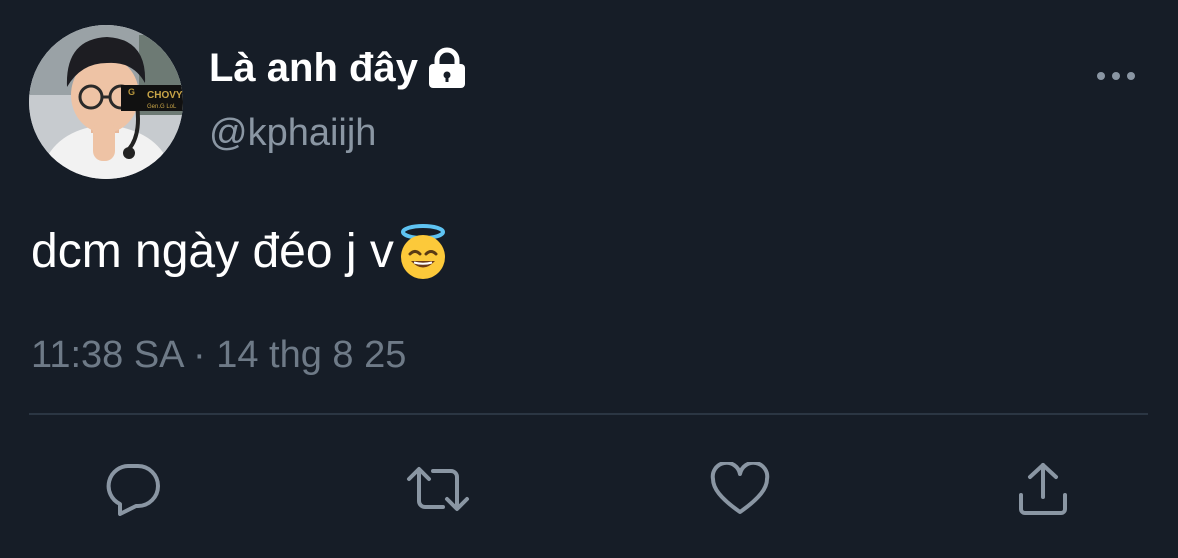 This screenshot has height=558, width=1178. What do you see at coordinates (447, 68) in the screenshot?
I see `lock-icon` at bounding box center [447, 68].